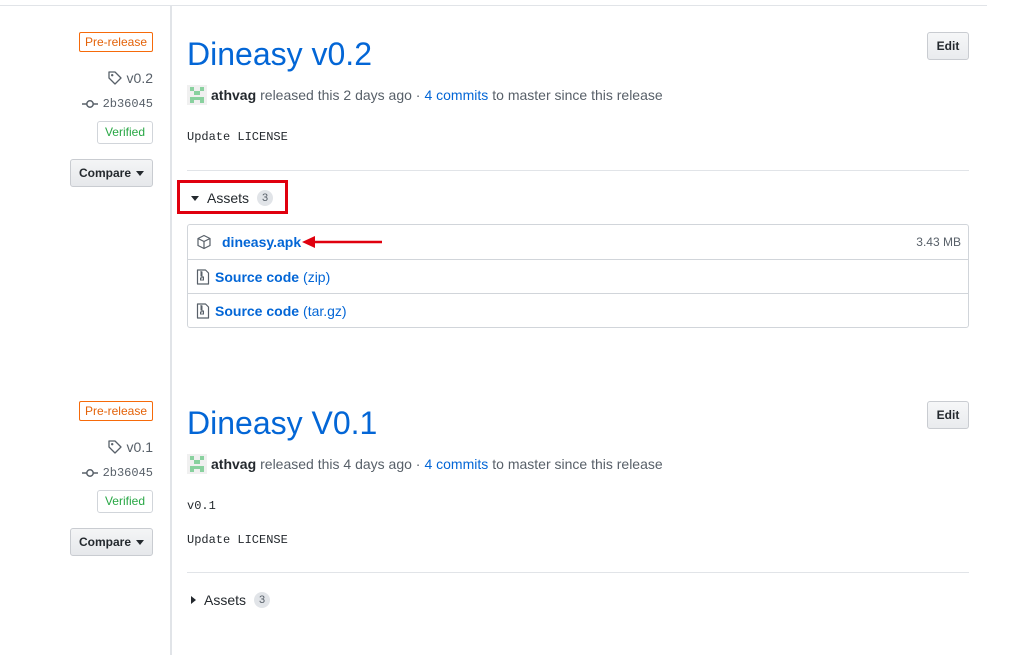 The image size is (1035, 655). Describe the element at coordinates (139, 78) in the screenshot. I see `tag-name: v0.2` at that location.